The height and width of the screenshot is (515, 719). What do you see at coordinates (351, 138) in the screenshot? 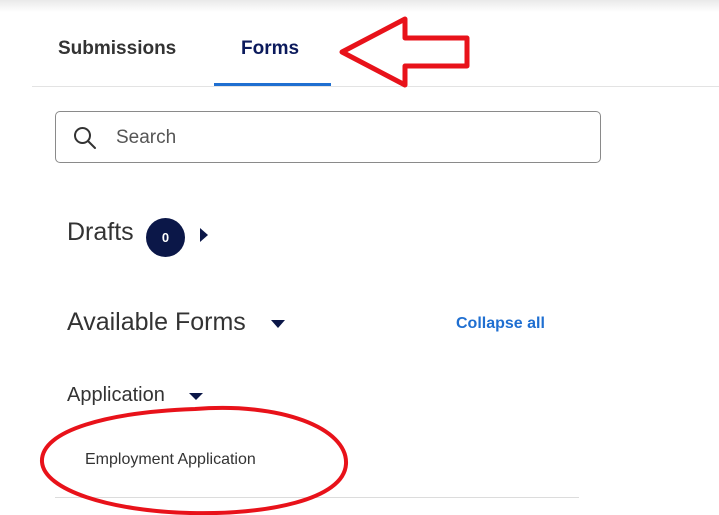
I see `search-input` at bounding box center [351, 138].